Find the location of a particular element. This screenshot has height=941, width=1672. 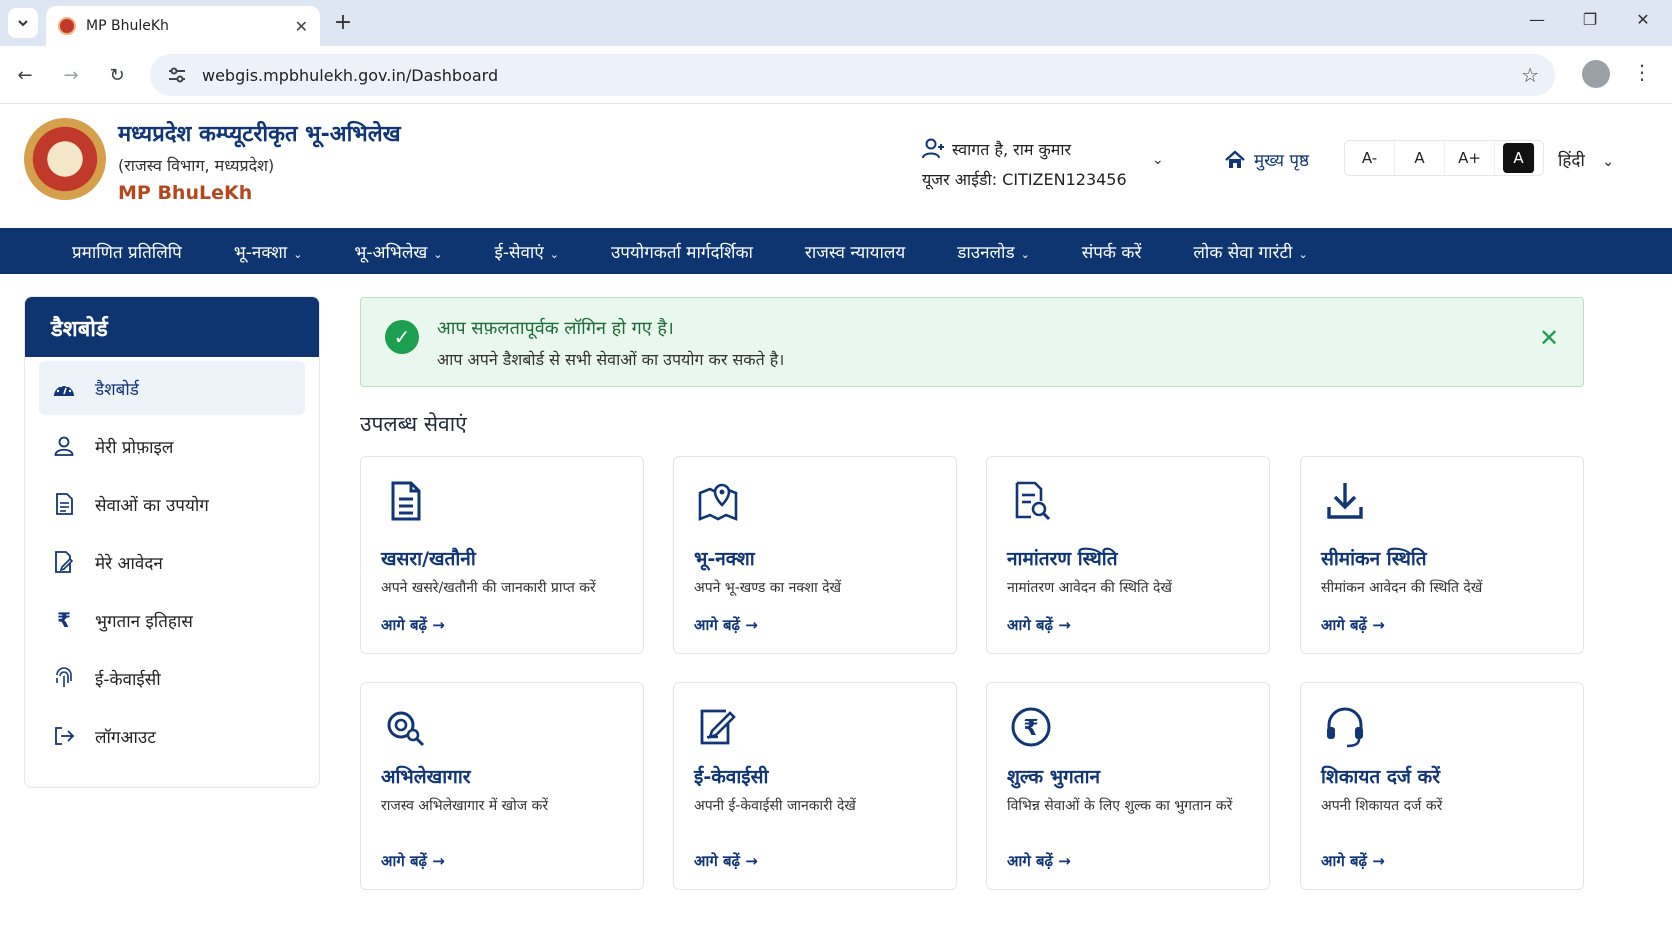

site-subtitle: (राजस्व विभाग, मध्यप्रदेश) is located at coordinates (196, 165).